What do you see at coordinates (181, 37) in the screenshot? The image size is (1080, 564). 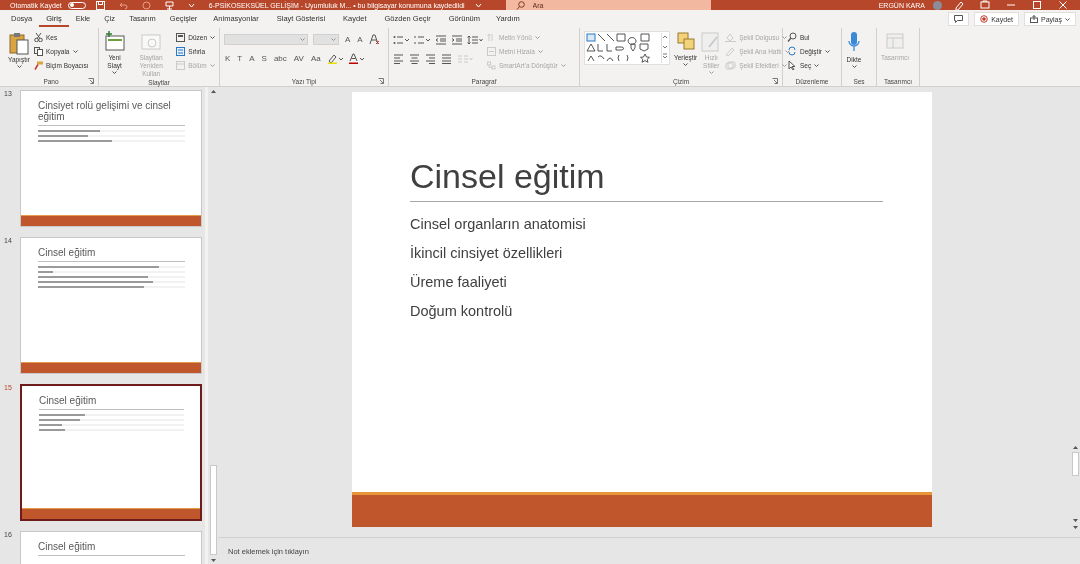 I see `layout-icon` at bounding box center [181, 37].